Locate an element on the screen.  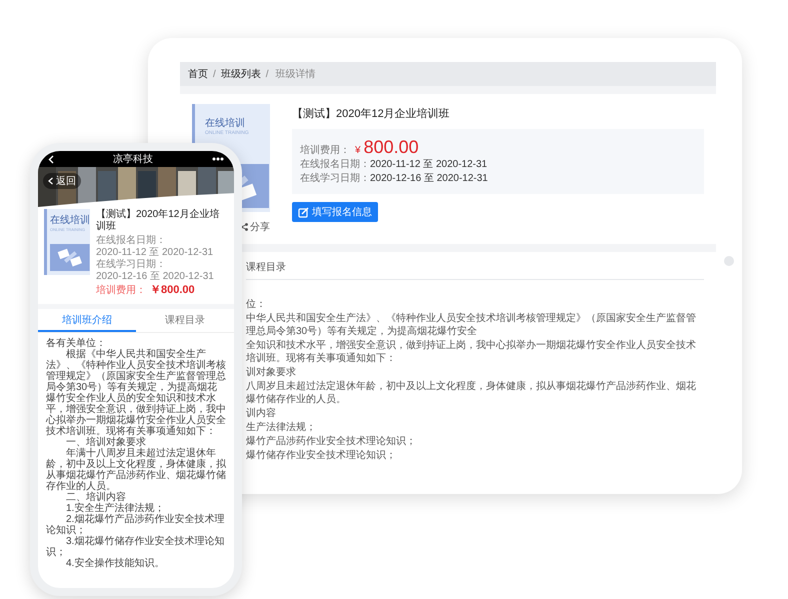
text-line: 爆竹储存作业安全技术理论知识； is located at coordinates (321, 455).